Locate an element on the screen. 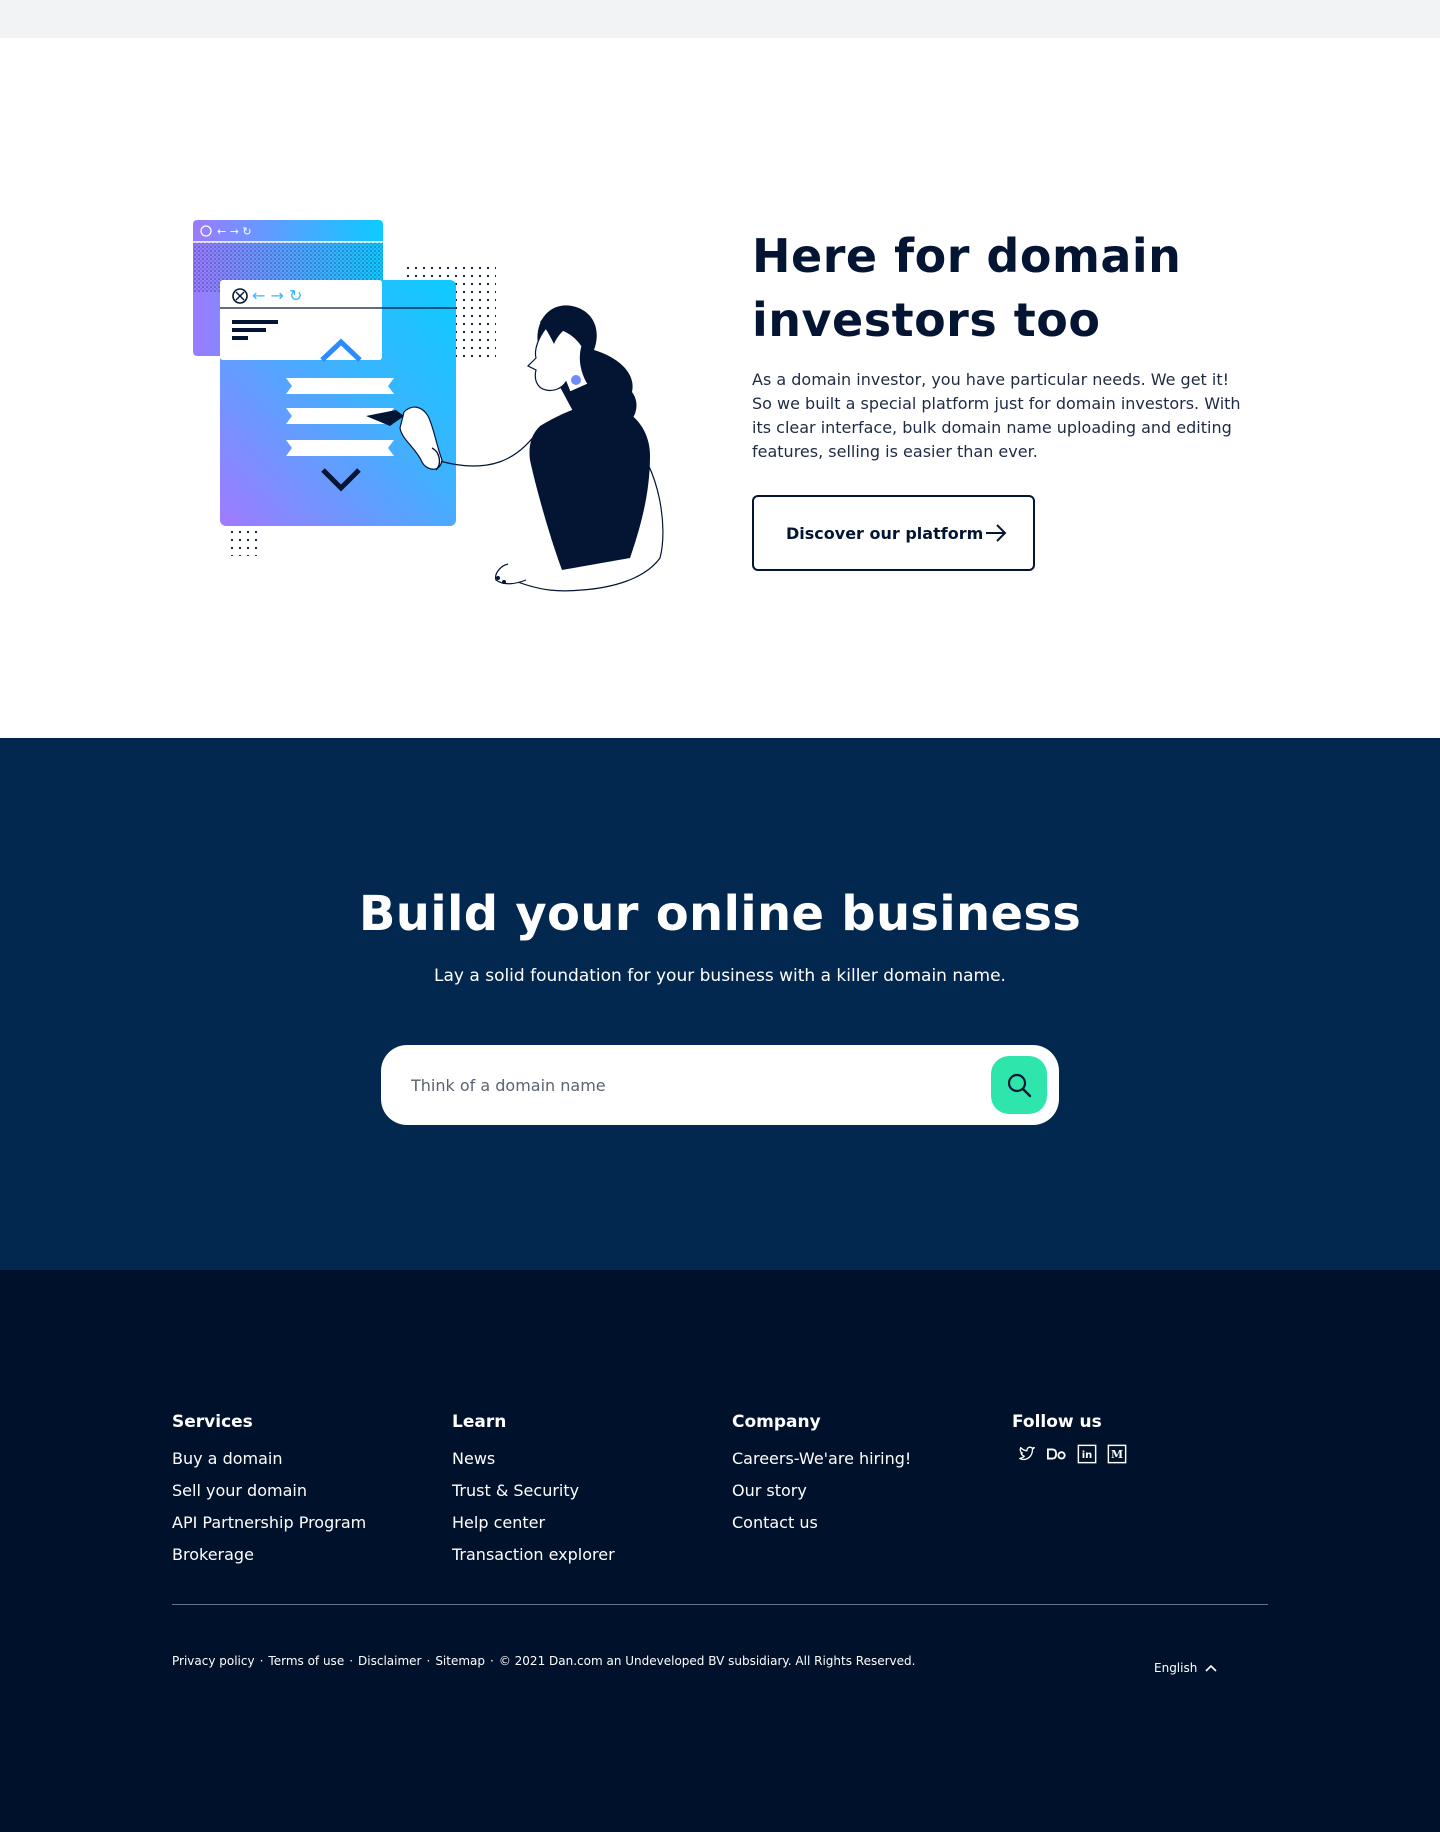 This screenshot has width=1440, height=1832. investors-heading: Here for domain investors too is located at coordinates (1032, 288).